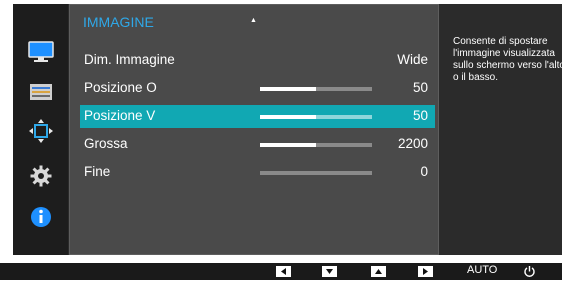 The image size is (562, 283). Describe the element at coordinates (257, 116) in the screenshot. I see `menu-row-v-position: Posizione V 50` at that location.